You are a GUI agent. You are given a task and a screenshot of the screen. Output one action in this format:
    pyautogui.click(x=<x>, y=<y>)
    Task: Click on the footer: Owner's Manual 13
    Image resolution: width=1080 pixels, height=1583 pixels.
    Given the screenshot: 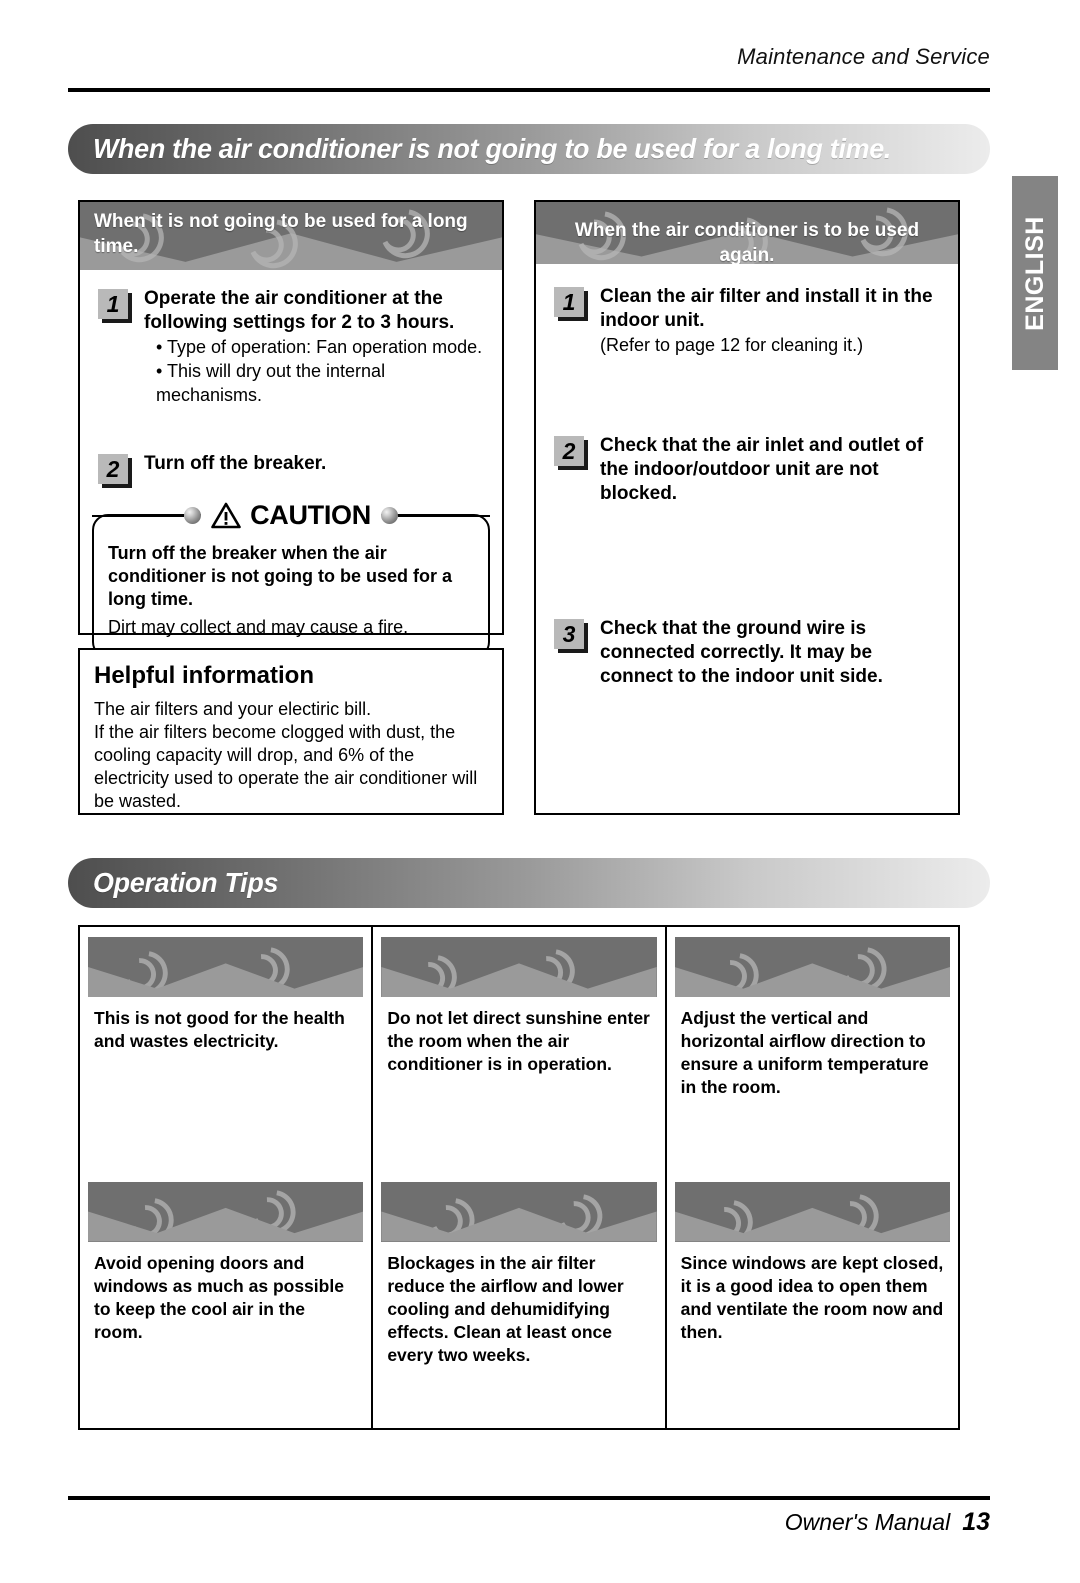 What is the action you would take?
    pyautogui.click(x=529, y=1522)
    